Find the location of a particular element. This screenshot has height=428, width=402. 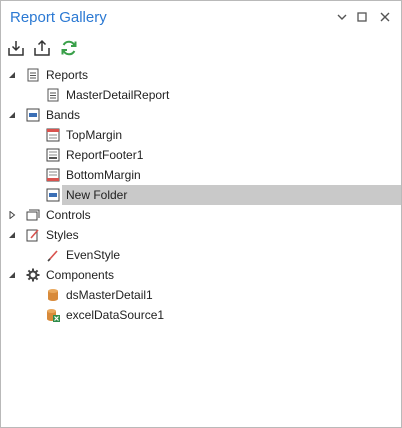

tree-node-label: Controls is located at coordinates (68, 215).